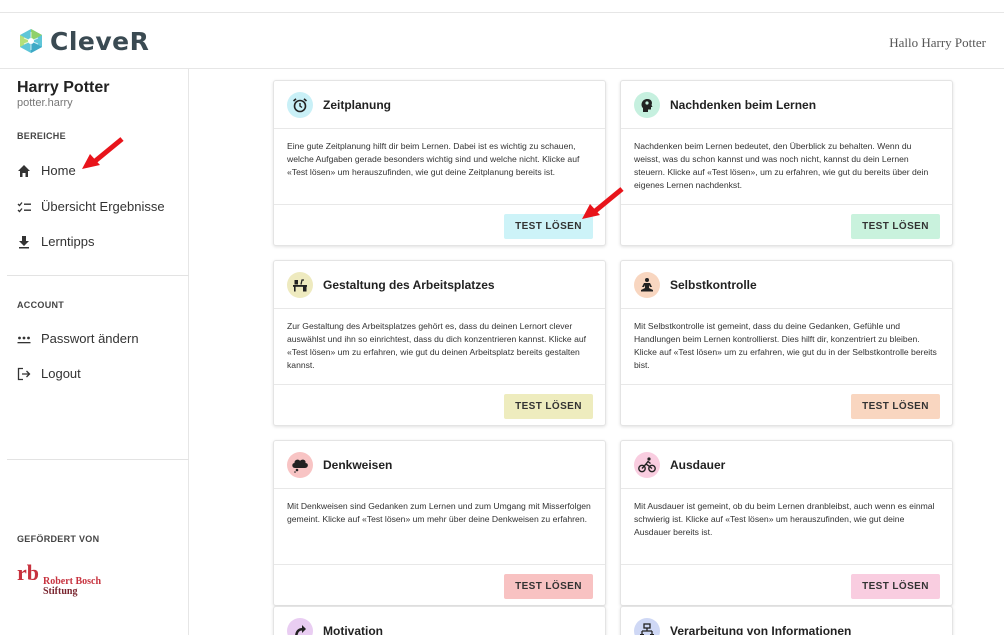 The height and width of the screenshot is (635, 1004). Describe the element at coordinates (357, 104) in the screenshot. I see `card-title: Zeitplanung` at that location.